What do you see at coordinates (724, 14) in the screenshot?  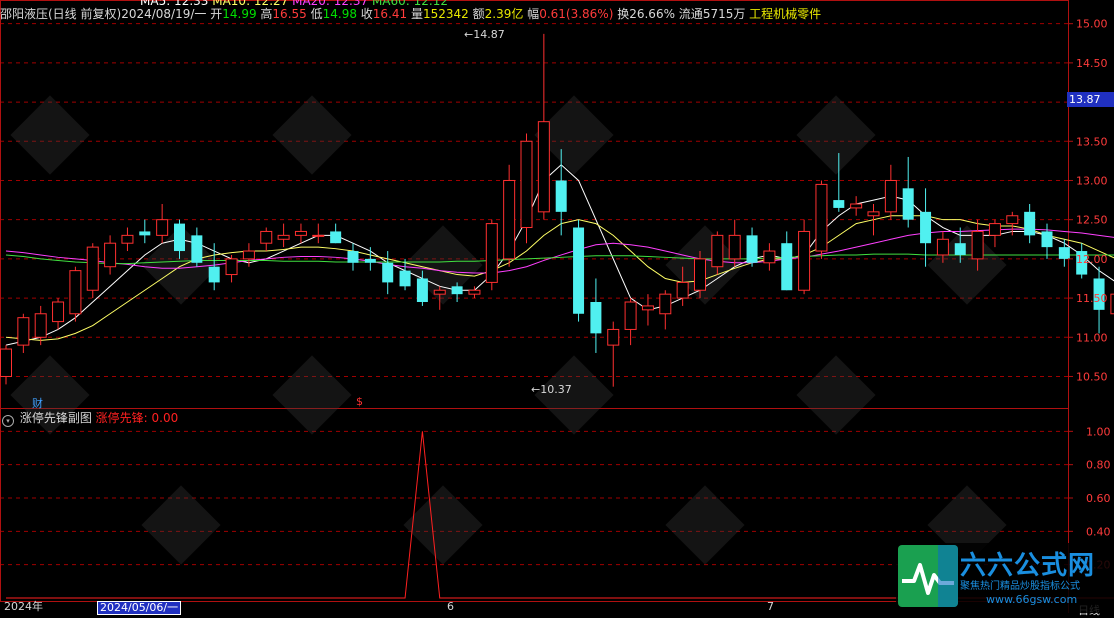 I see `stock-info-18: 5715万` at bounding box center [724, 14].